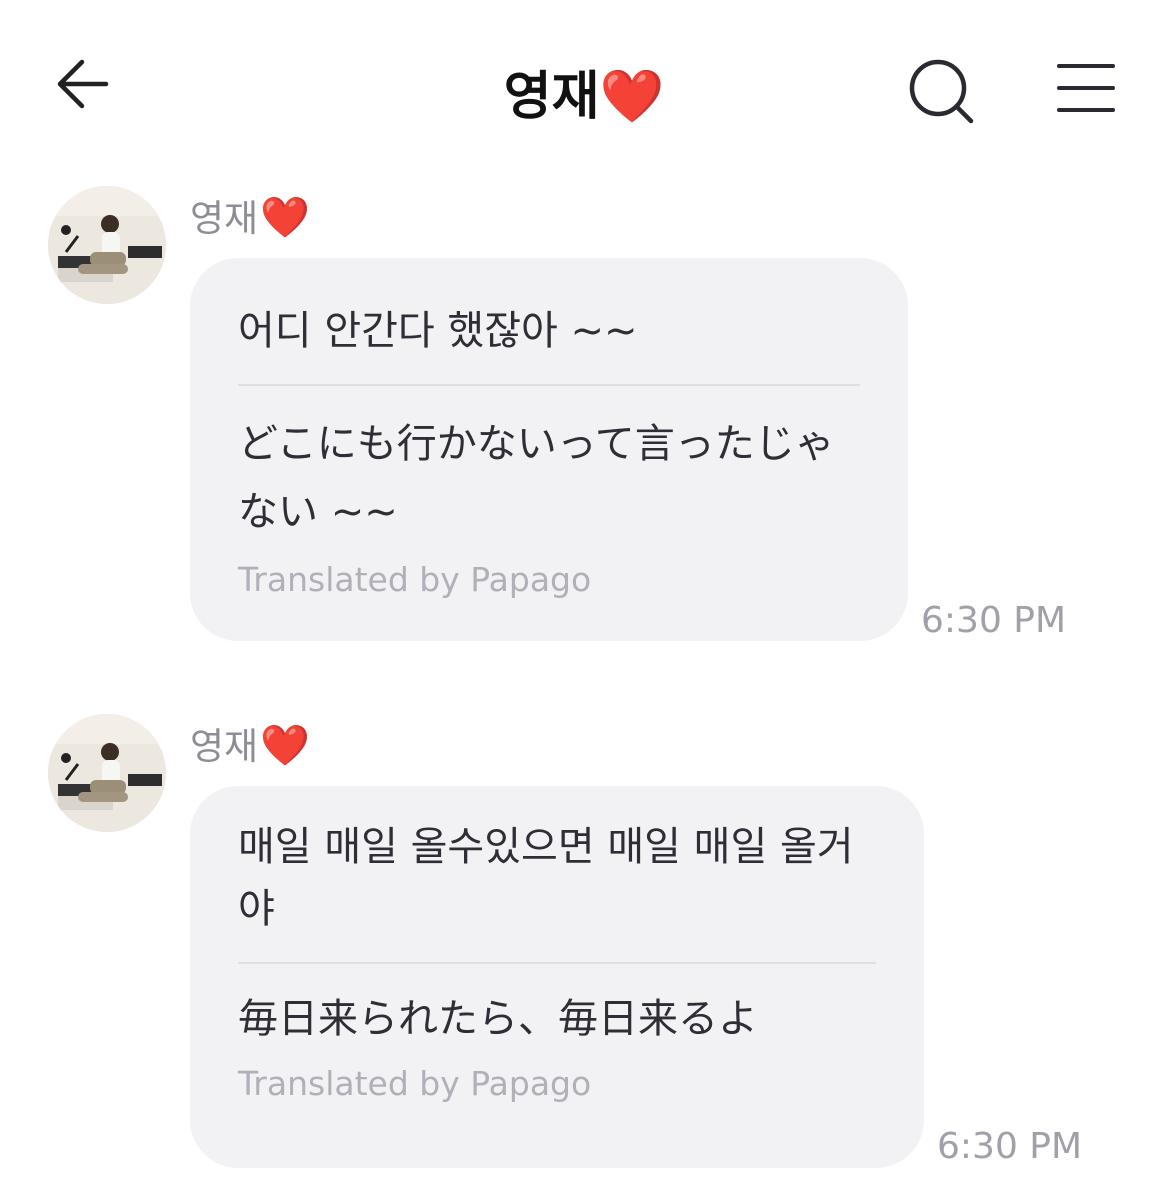 This screenshot has width=1168, height=1200. What do you see at coordinates (546, 878) in the screenshot?
I see `message-original-text: 매일 매일 올수있으면 매일 매일 올거야` at bounding box center [546, 878].